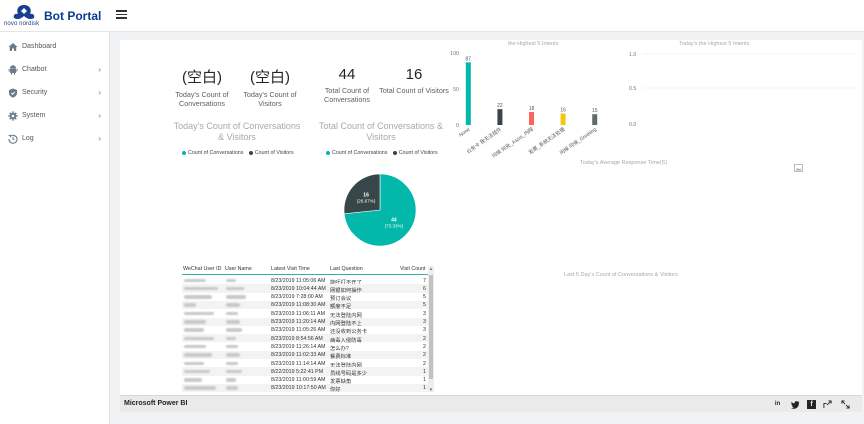 This screenshot has height=424, width=864. I want to click on bar-value-label: 22, so click(500, 106).